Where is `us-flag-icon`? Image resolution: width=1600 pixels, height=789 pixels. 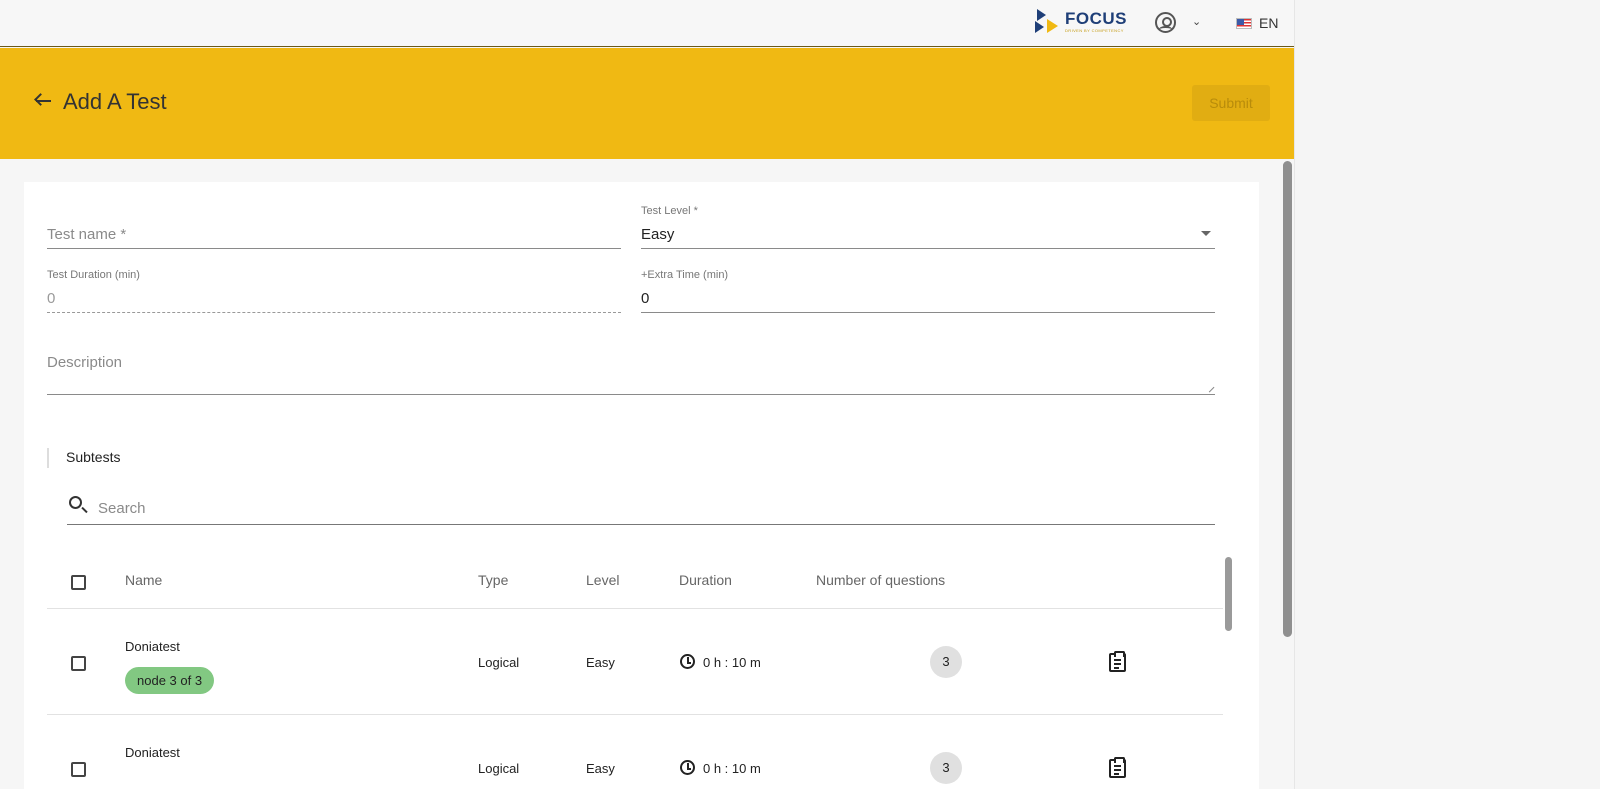 us-flag-icon is located at coordinates (1244, 23).